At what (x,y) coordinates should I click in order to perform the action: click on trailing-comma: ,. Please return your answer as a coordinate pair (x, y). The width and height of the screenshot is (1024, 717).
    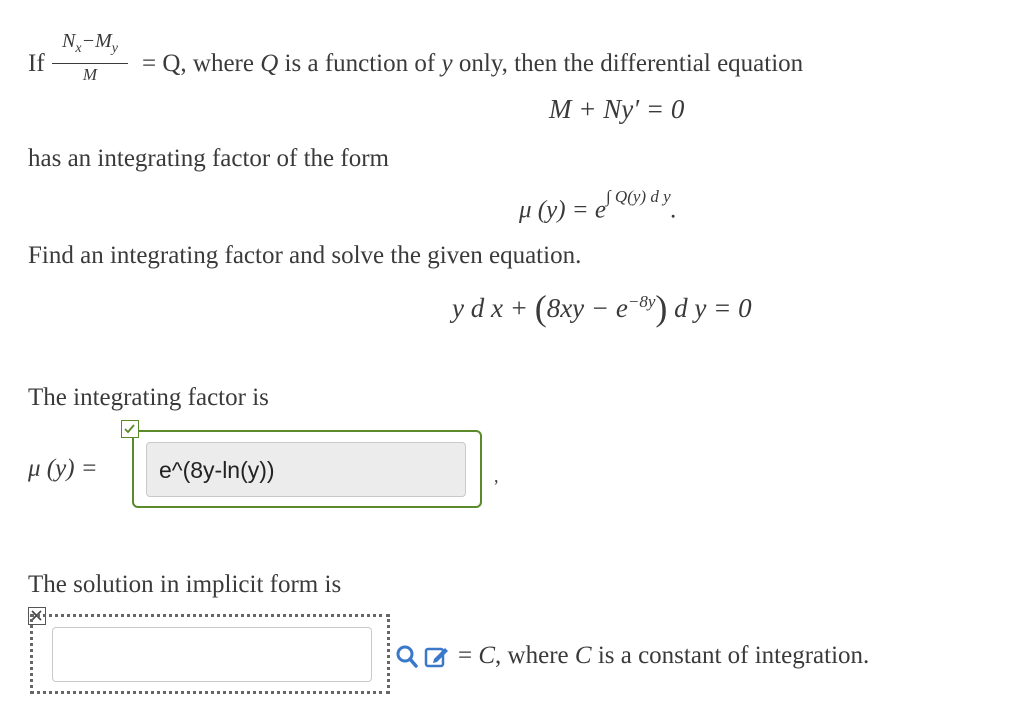
    Looking at the image, I should click on (496, 476).